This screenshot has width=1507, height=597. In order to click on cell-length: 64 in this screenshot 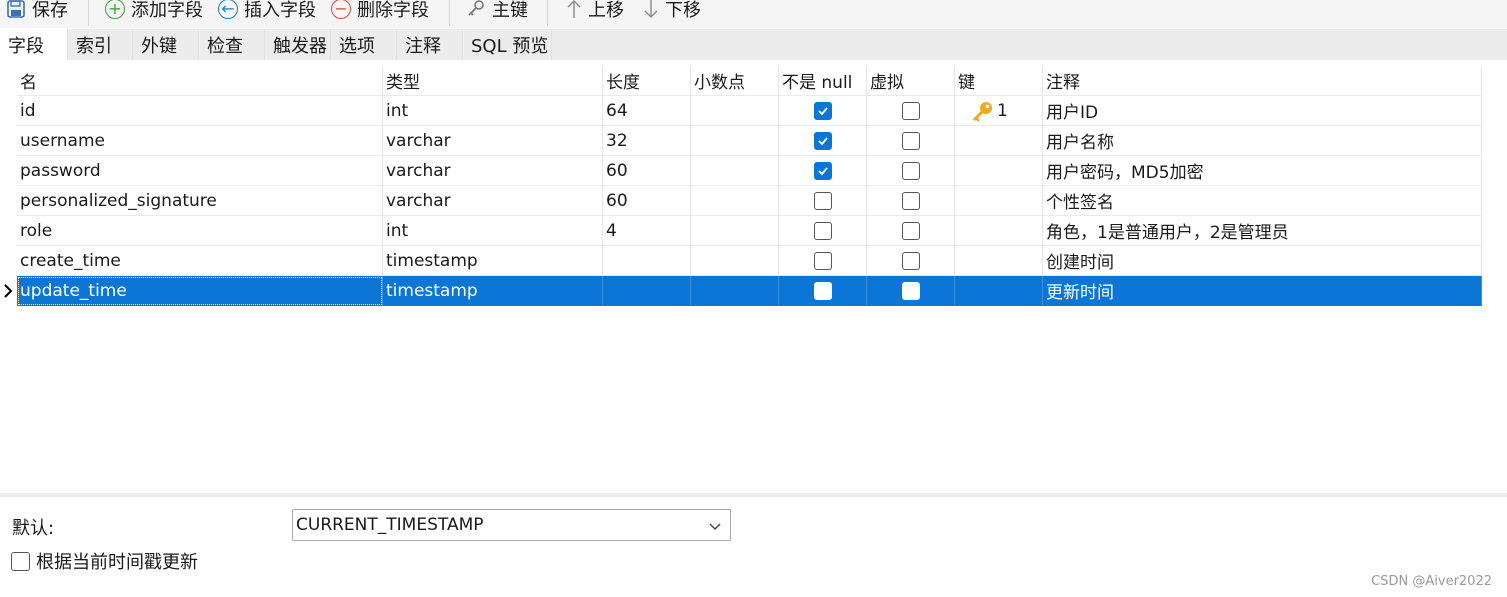, I will do `click(647, 111)`.